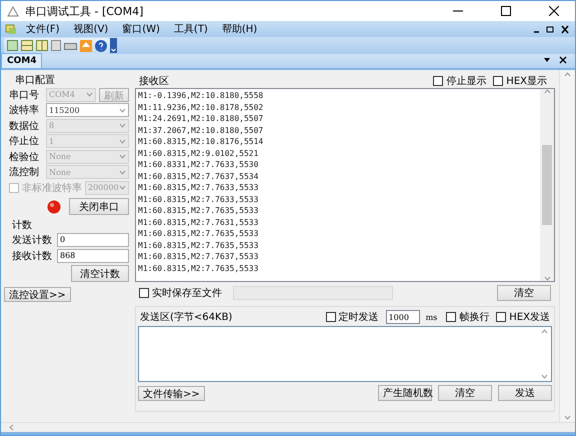 The image size is (576, 436). What do you see at coordinates (199, 256) in the screenshot?
I see `data-line: M1:60.8315,M2:7.7637,5533` at bounding box center [199, 256].